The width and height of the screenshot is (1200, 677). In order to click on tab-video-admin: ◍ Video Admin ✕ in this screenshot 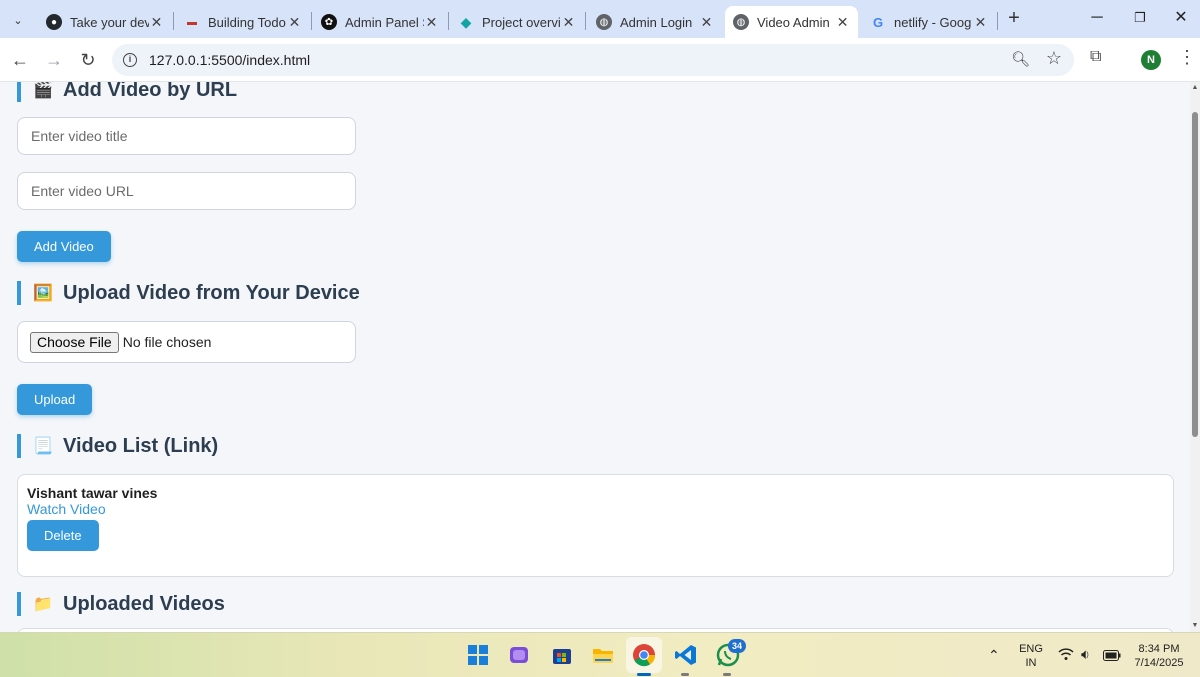, I will do `click(791, 22)`.